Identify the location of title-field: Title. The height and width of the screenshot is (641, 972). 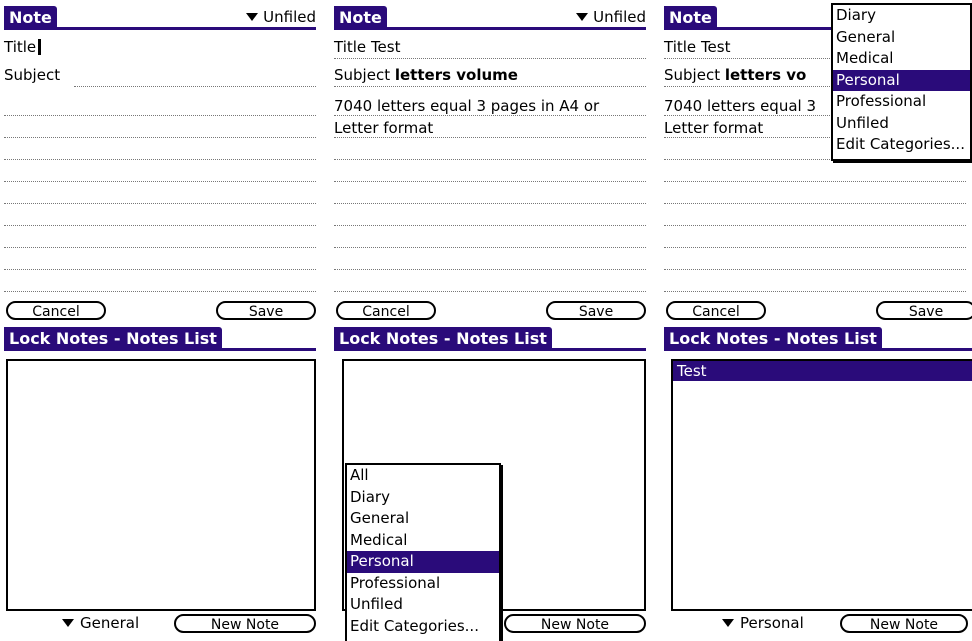
(23, 47).